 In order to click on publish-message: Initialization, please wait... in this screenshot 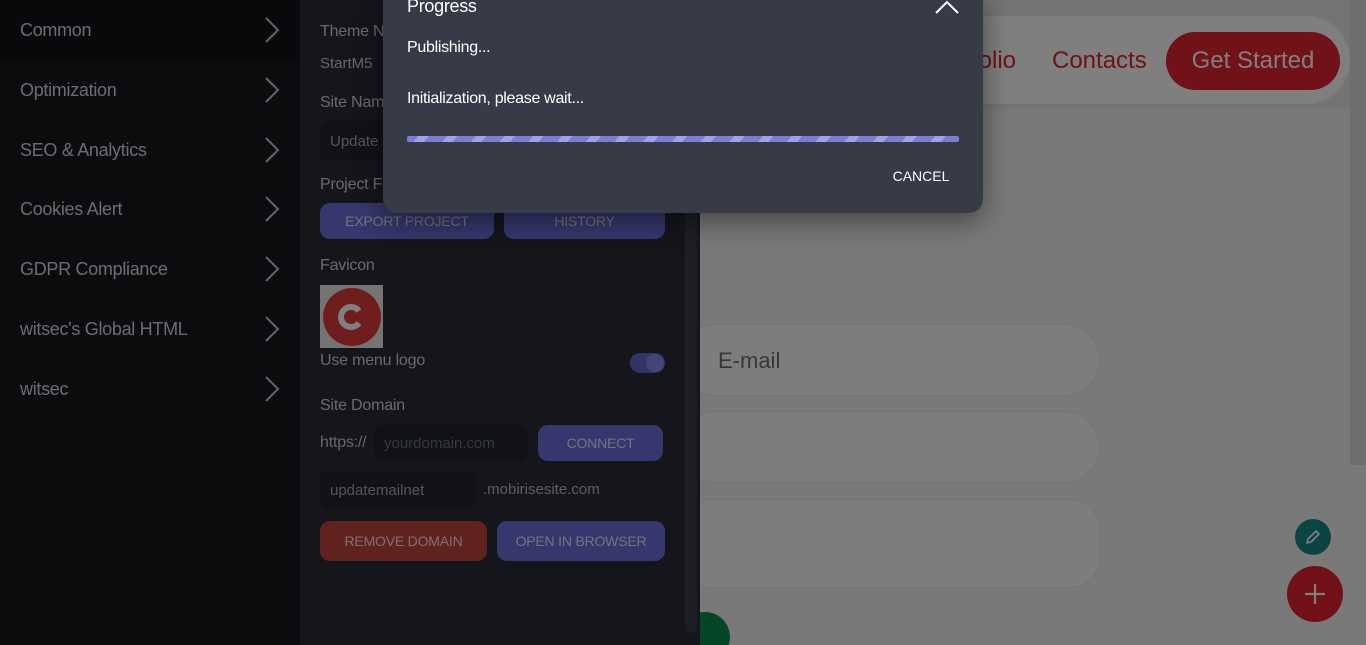, I will do `click(495, 98)`.